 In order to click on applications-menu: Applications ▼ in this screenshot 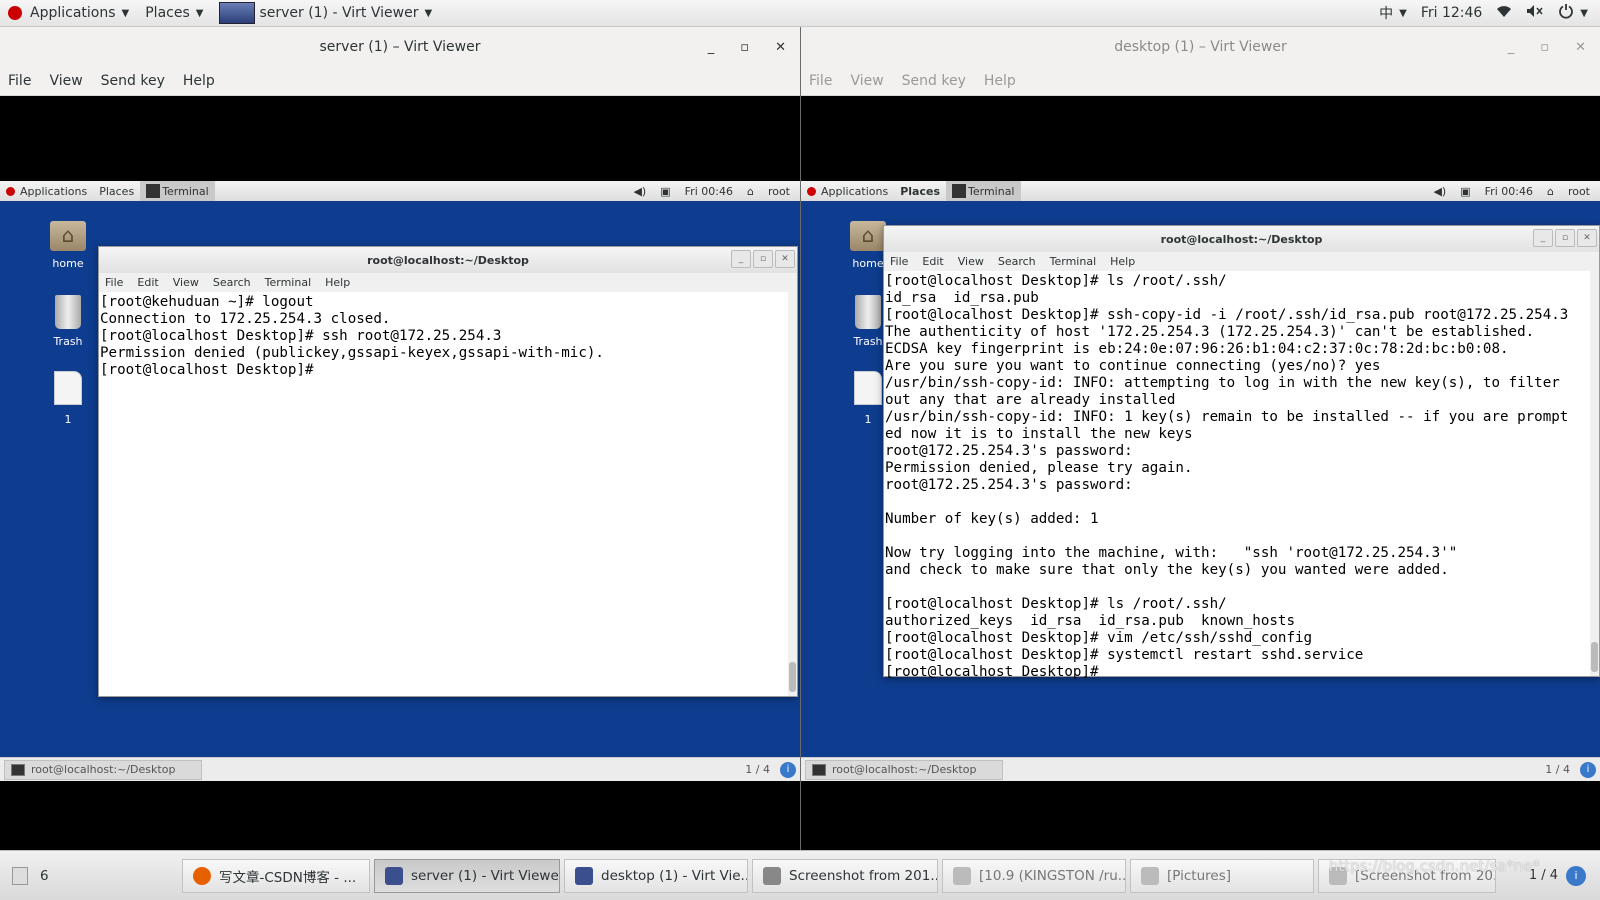, I will do `click(68, 13)`.